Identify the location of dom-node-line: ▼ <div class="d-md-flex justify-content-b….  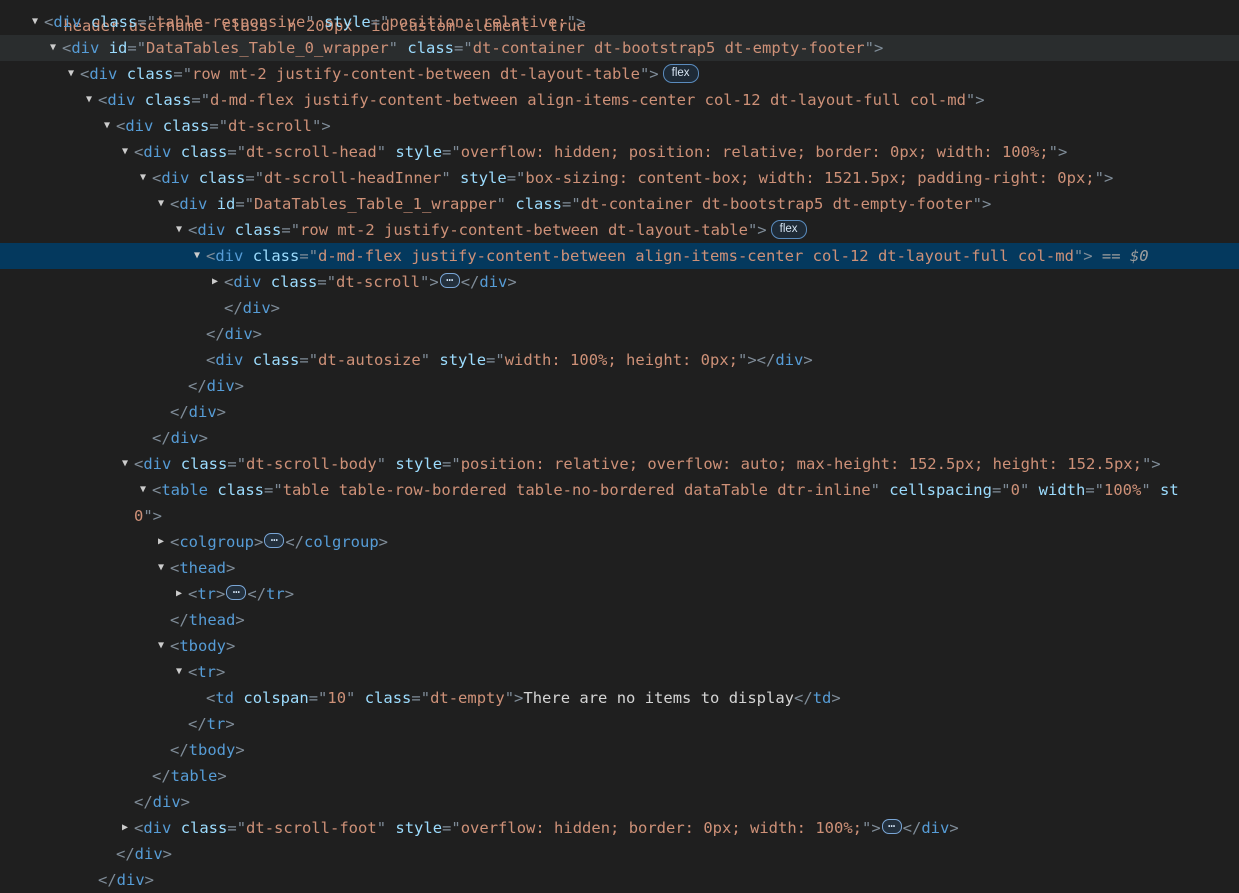
(619, 100).